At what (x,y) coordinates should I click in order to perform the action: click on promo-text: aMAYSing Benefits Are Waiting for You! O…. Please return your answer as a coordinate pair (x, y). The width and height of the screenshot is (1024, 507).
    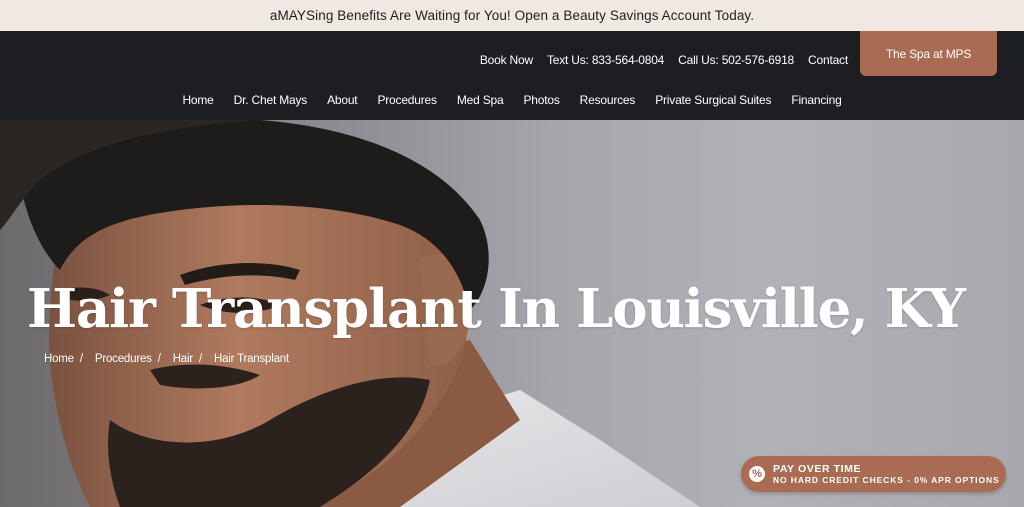
    Looking at the image, I should click on (512, 15).